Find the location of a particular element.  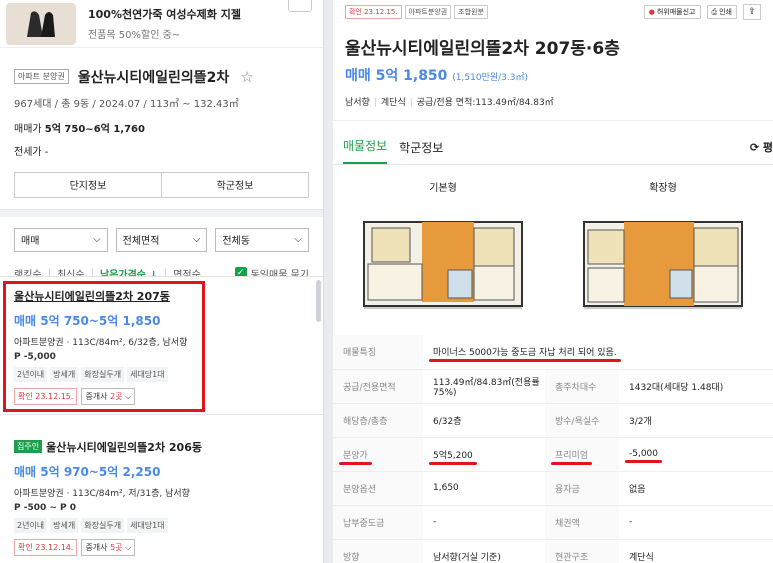

feature-chip: 세대당1대 is located at coordinates (147, 525).